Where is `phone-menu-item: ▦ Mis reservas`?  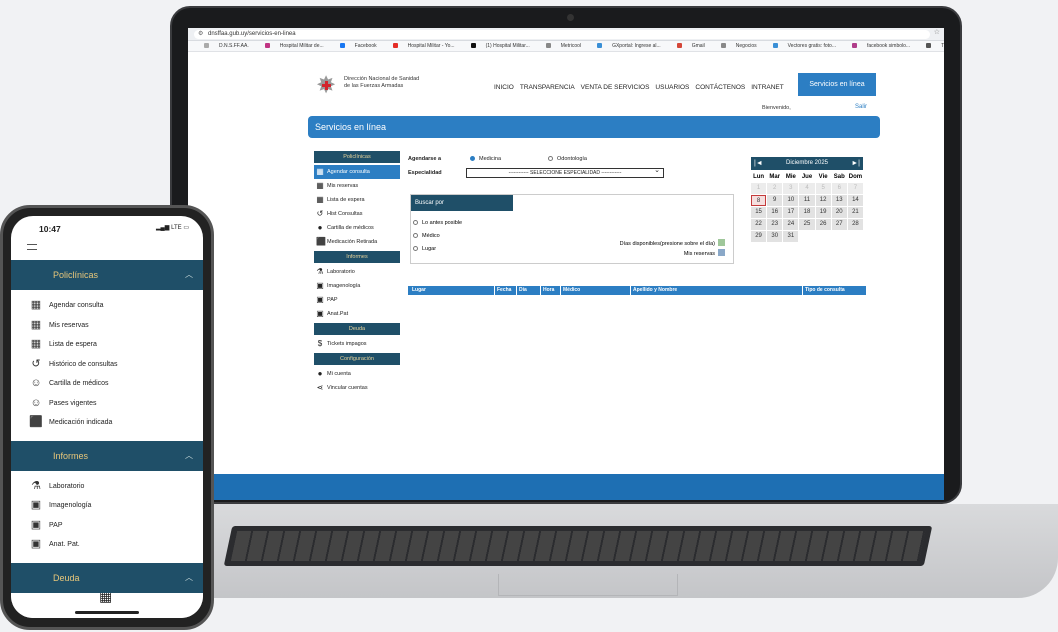 phone-menu-item: ▦ Mis reservas is located at coordinates (107, 326).